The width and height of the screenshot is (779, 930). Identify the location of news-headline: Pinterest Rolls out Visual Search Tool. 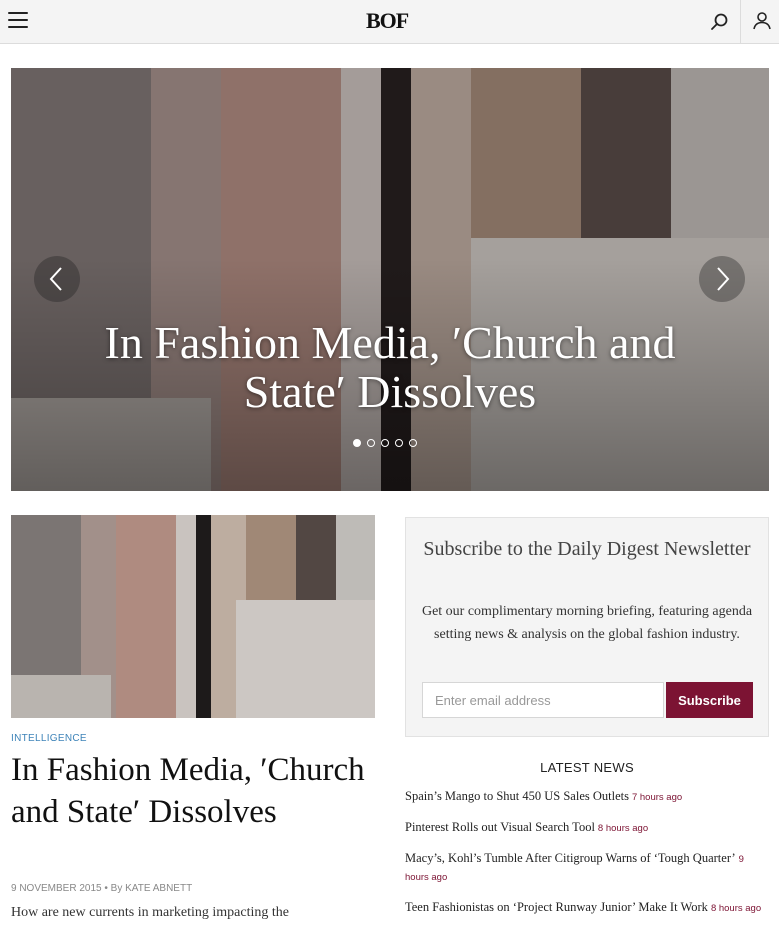
(500, 827).